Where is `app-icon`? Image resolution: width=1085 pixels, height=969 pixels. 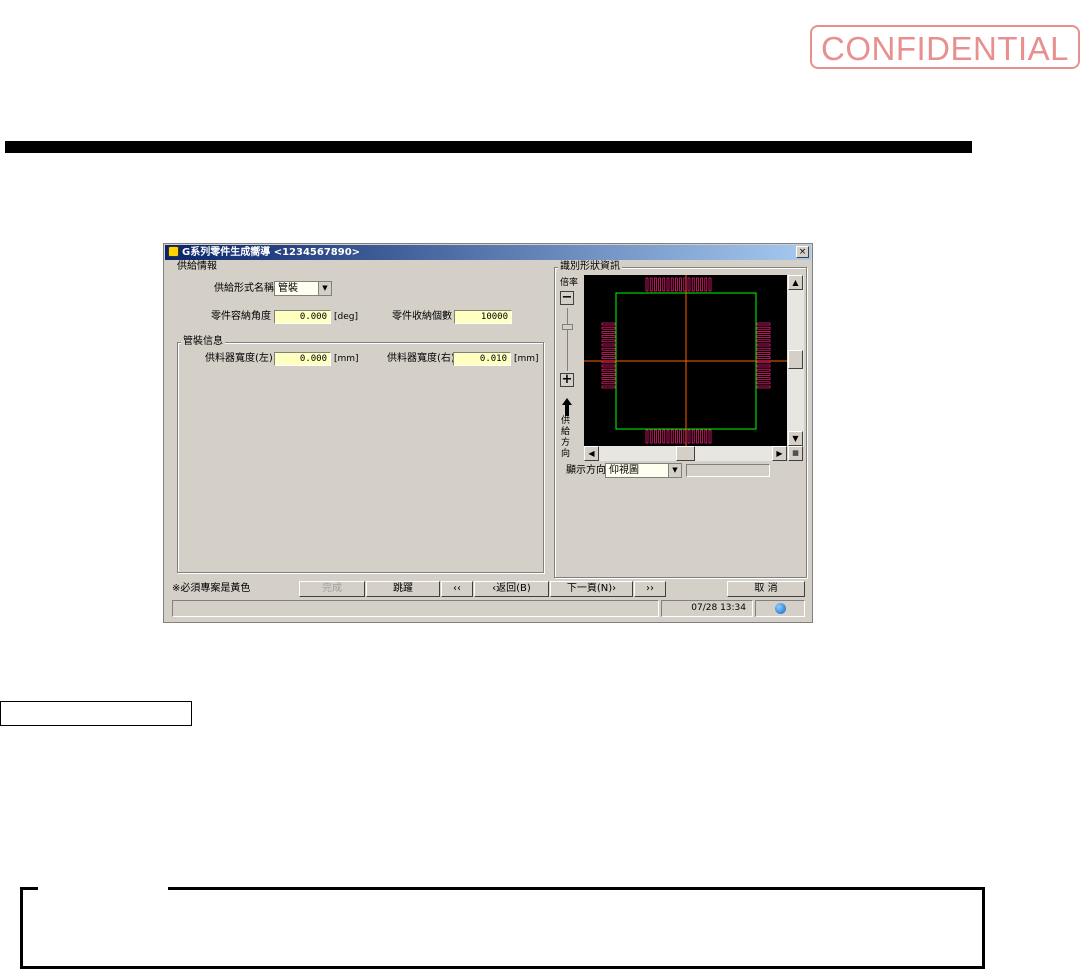 app-icon is located at coordinates (173, 251).